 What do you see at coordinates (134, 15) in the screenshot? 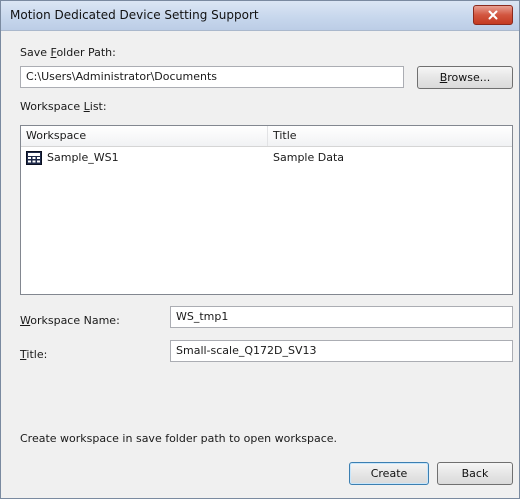
I see `window-title: Motion Dedicated Device Setting Support` at bounding box center [134, 15].